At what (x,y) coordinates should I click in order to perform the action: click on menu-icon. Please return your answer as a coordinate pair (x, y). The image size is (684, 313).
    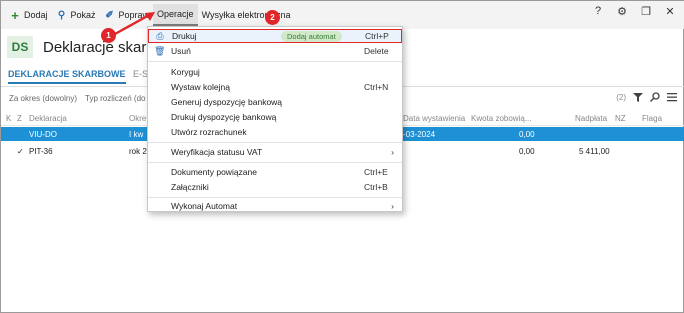
    Looking at the image, I should click on (672, 97).